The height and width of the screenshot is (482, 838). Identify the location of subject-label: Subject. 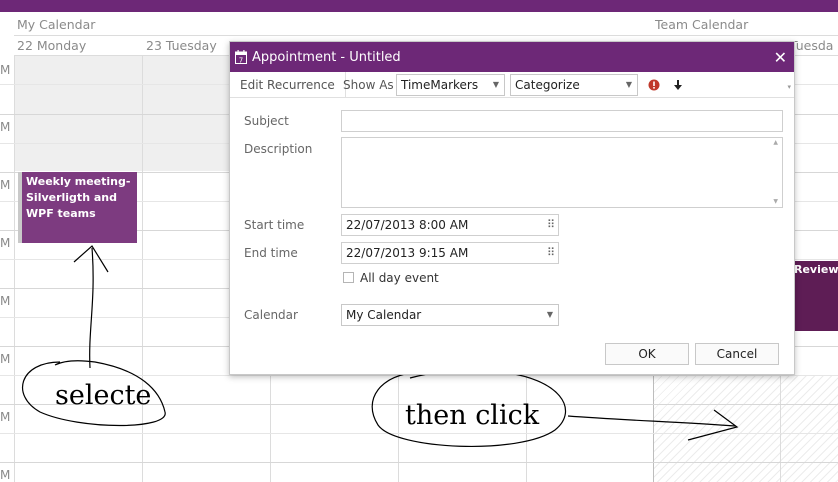
(266, 121).